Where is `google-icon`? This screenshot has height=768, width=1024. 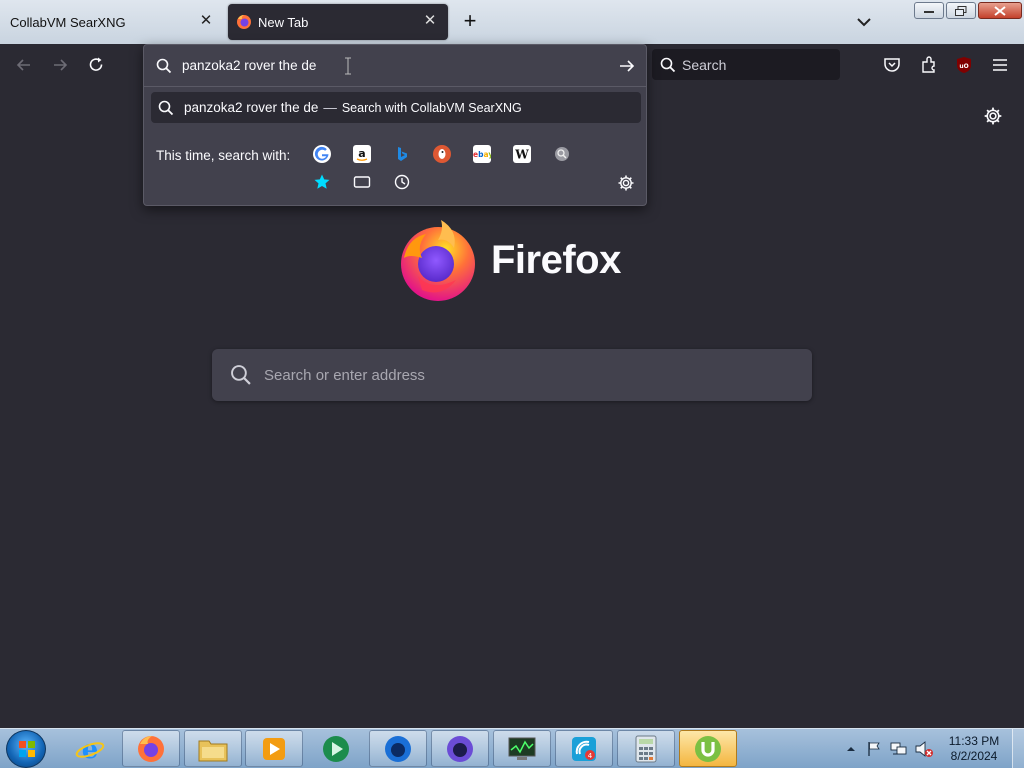
google-icon is located at coordinates (322, 154).